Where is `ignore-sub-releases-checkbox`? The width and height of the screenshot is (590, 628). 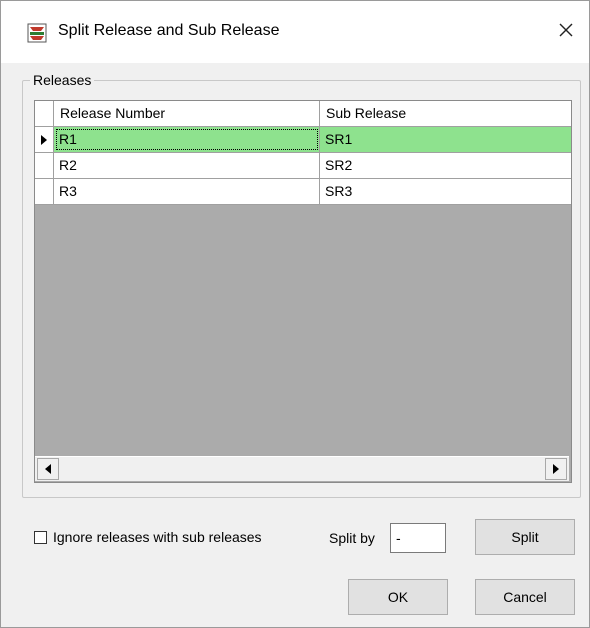
ignore-sub-releases-checkbox is located at coordinates (40, 537).